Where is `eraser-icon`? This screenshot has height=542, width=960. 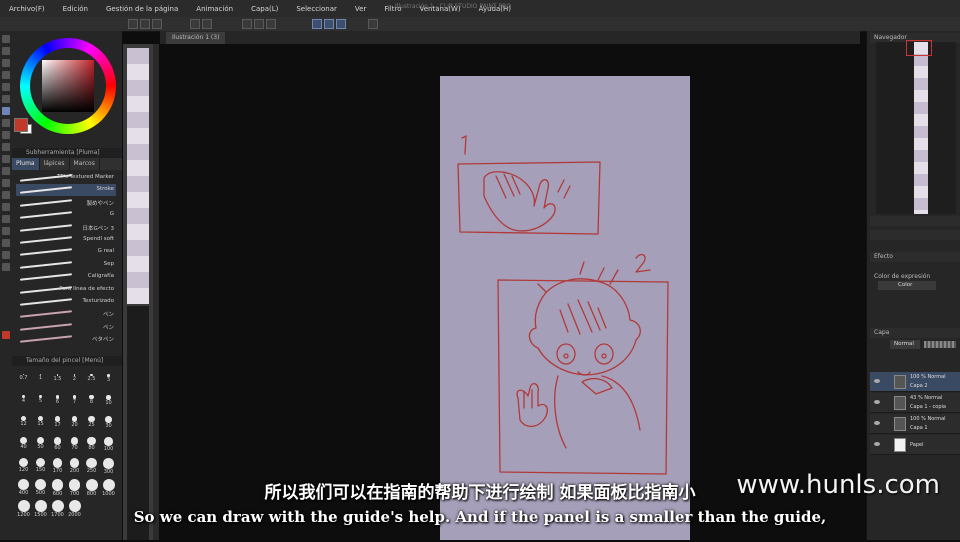
eraser-icon is located at coordinates (6, 159).